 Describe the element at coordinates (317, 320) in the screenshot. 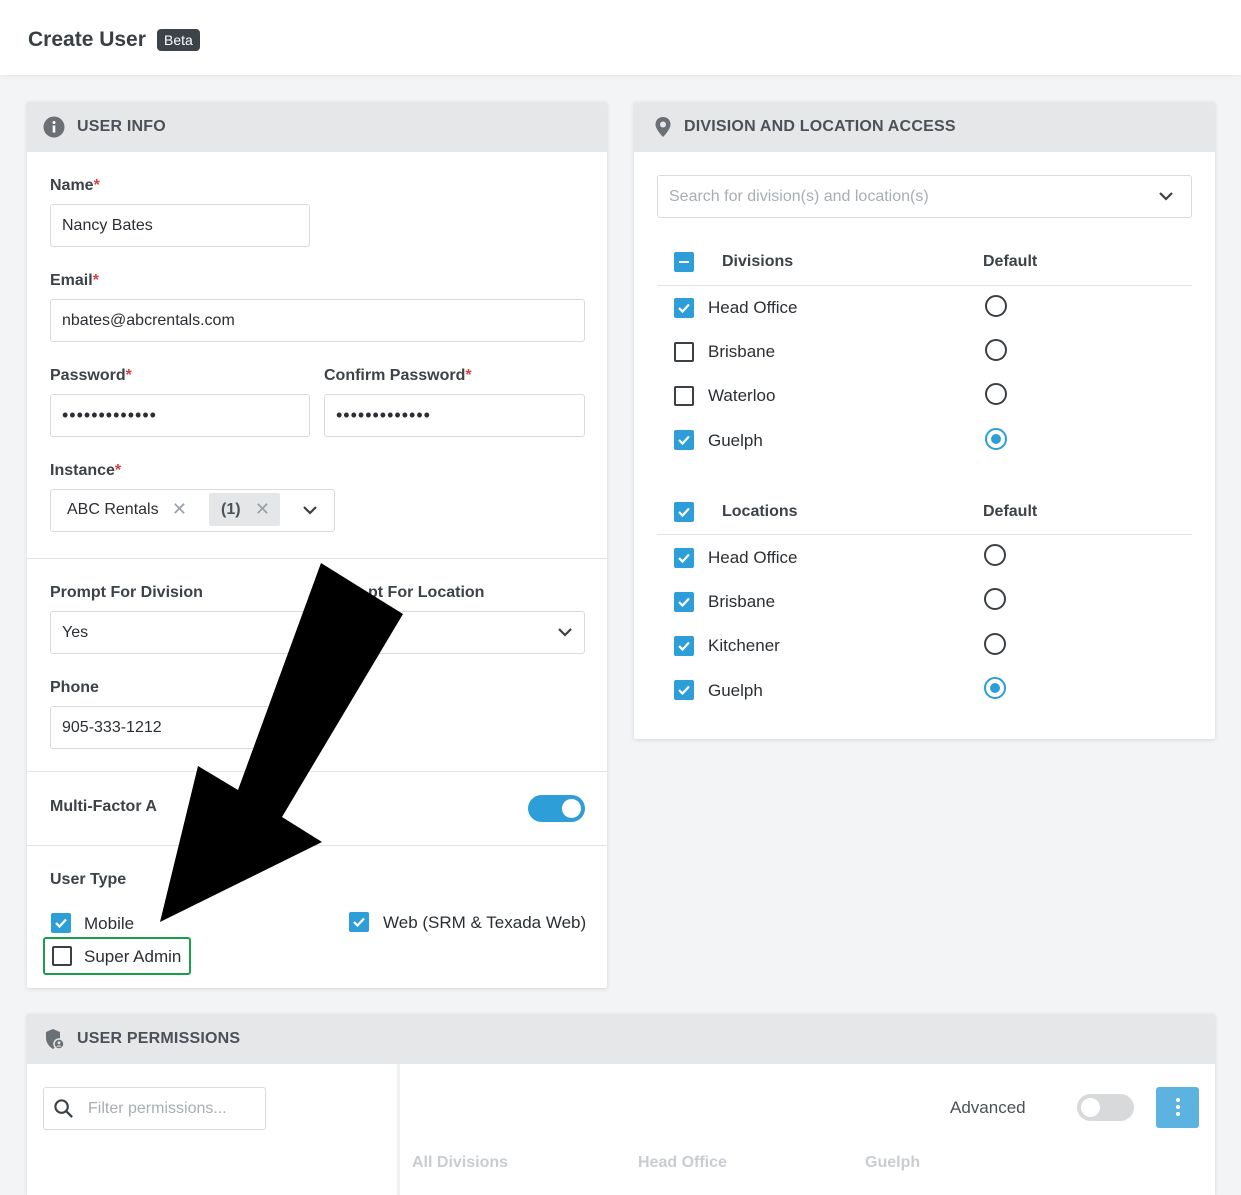

I see `email-input: nbates@abcrentals.com` at that location.